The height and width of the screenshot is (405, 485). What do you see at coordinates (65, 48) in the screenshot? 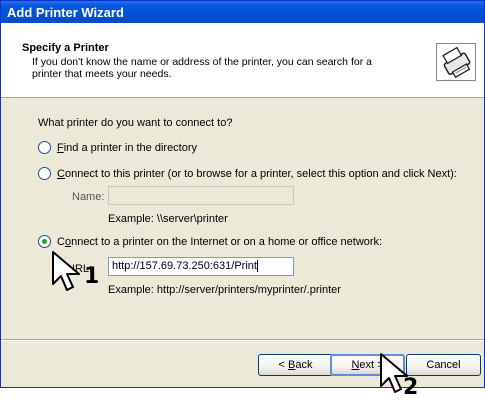
I see `header-title: Specify a Printer` at bounding box center [65, 48].